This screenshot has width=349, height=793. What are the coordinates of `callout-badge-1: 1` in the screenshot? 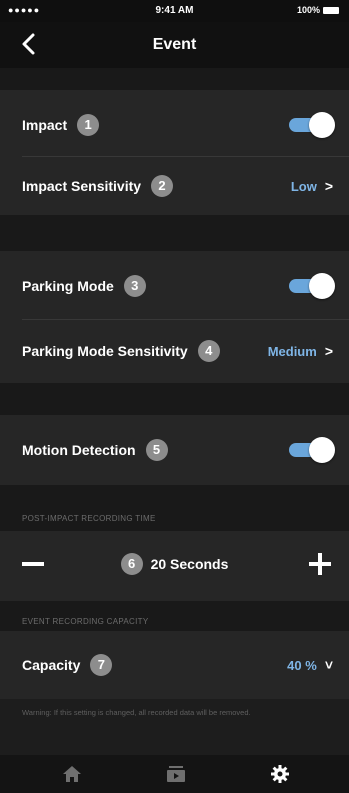 It's located at (88, 125).